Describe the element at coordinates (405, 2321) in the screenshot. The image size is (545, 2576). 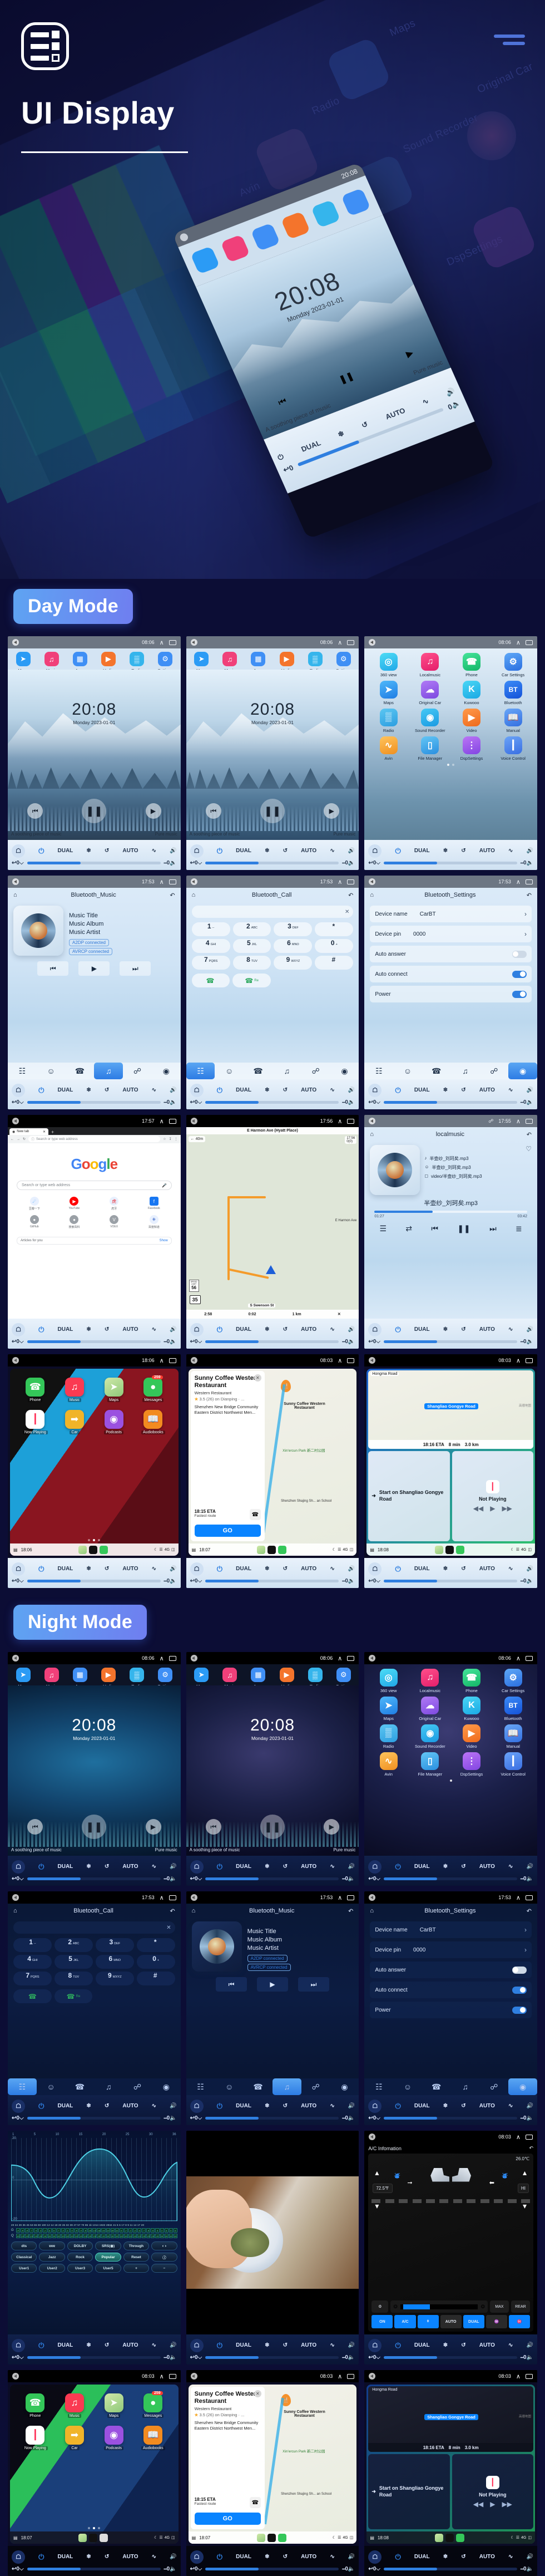
I see `ac-btn-ac: A/C` at that location.